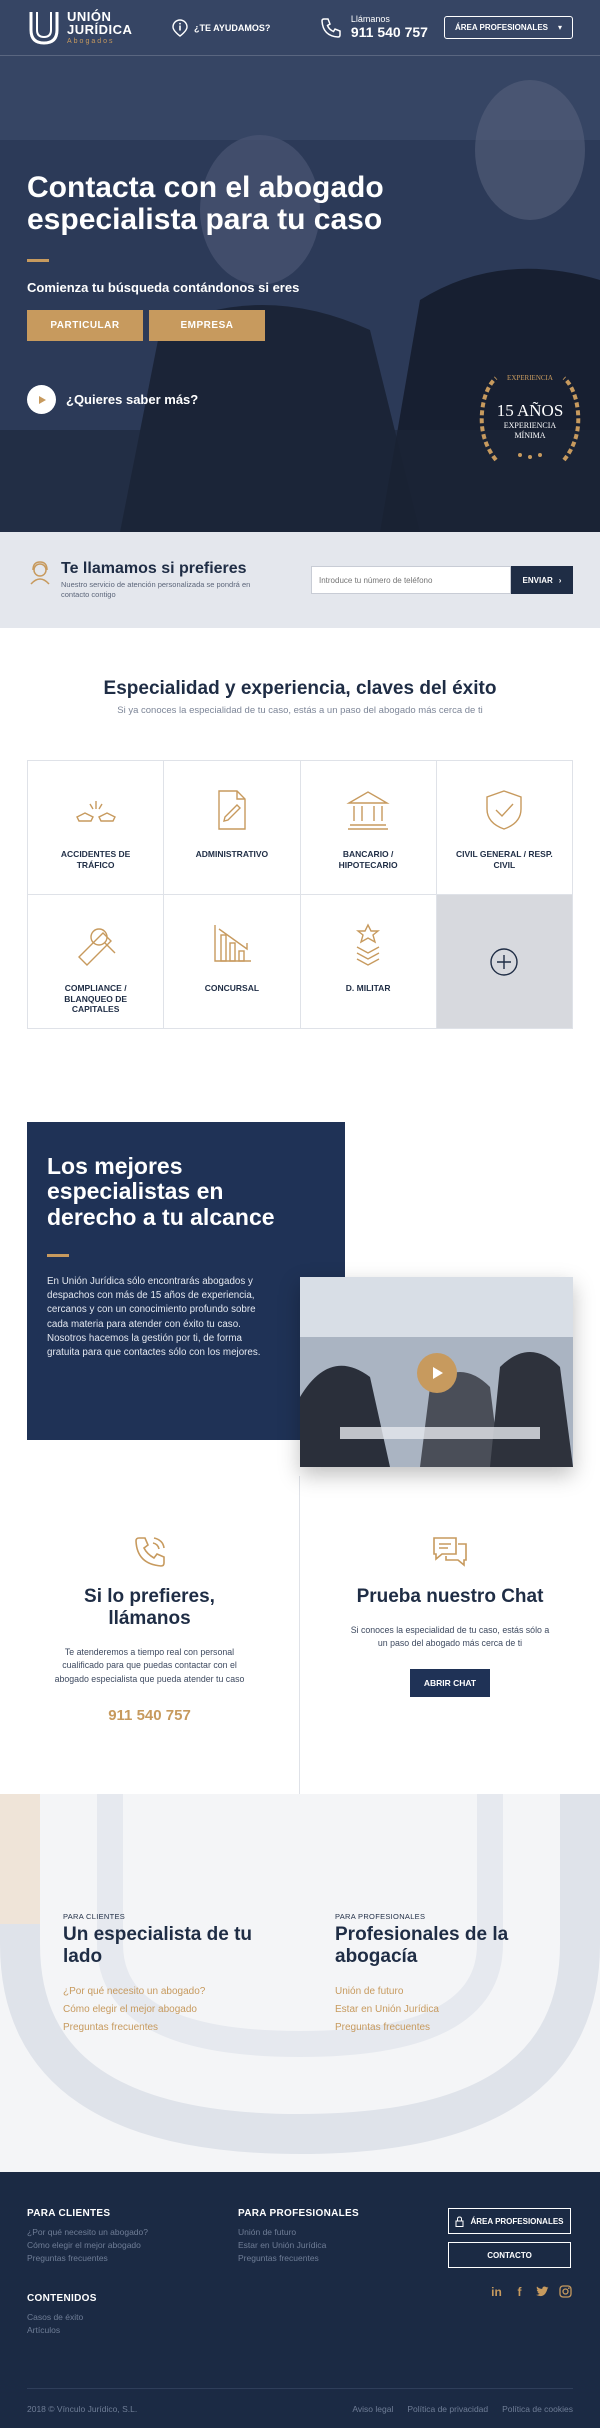 This screenshot has height=2429, width=600. I want to click on facebook-icon: f, so click(519, 2291).